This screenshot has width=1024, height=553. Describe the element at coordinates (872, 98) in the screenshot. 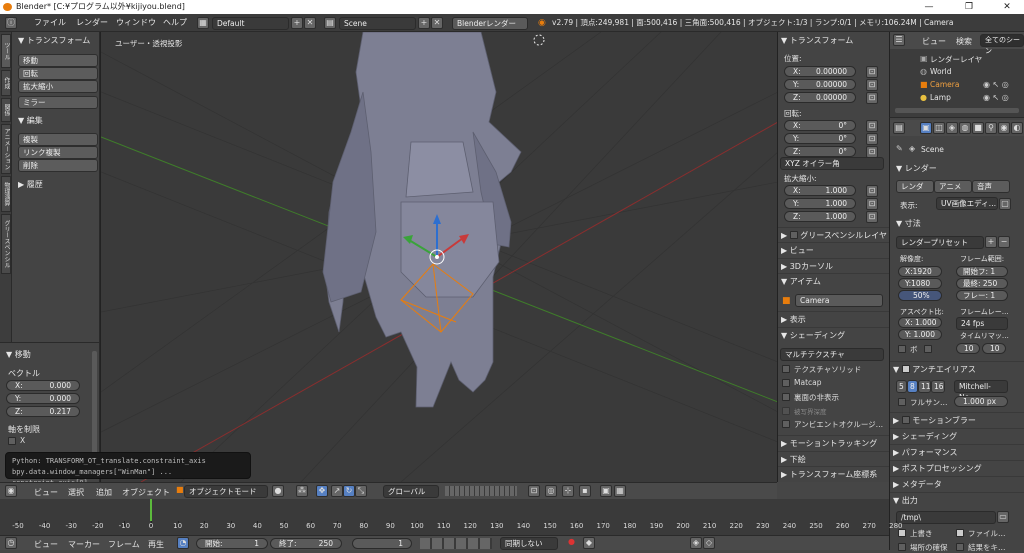

I see `lock-location-z-icon: ⊡` at that location.